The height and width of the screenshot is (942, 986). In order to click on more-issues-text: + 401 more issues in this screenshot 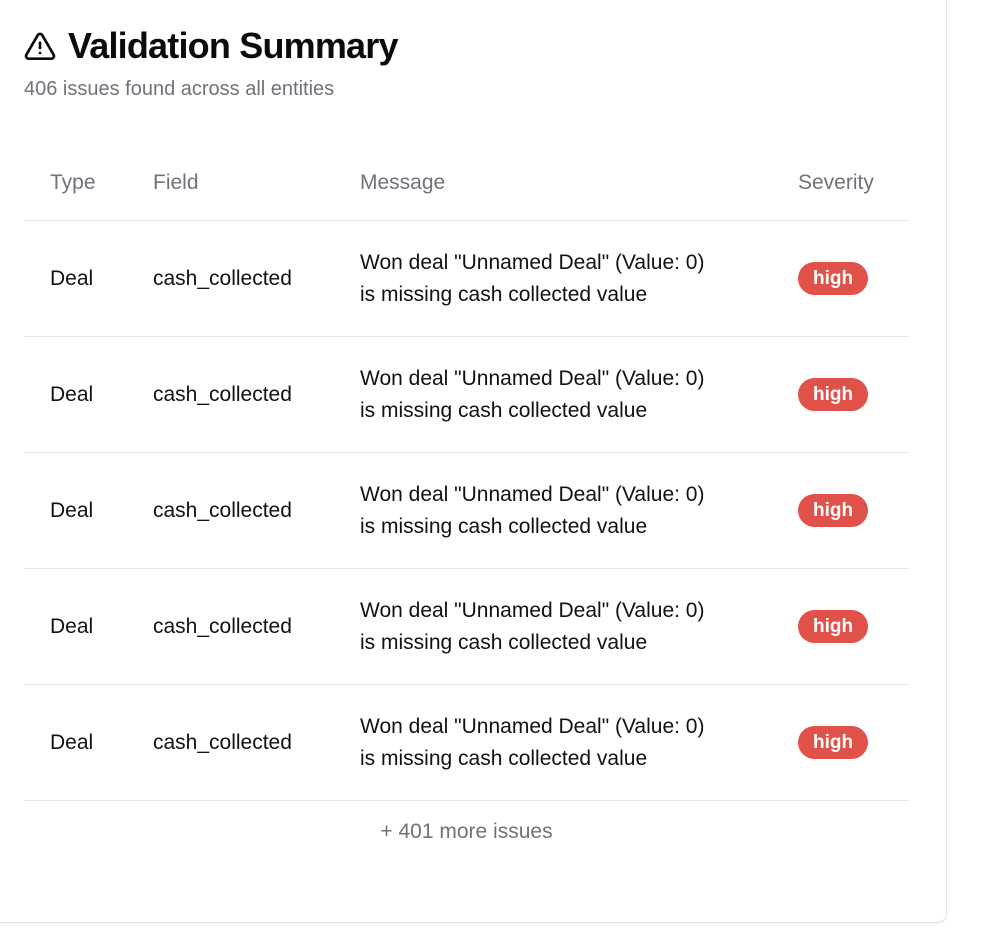, I will do `click(466, 831)`.